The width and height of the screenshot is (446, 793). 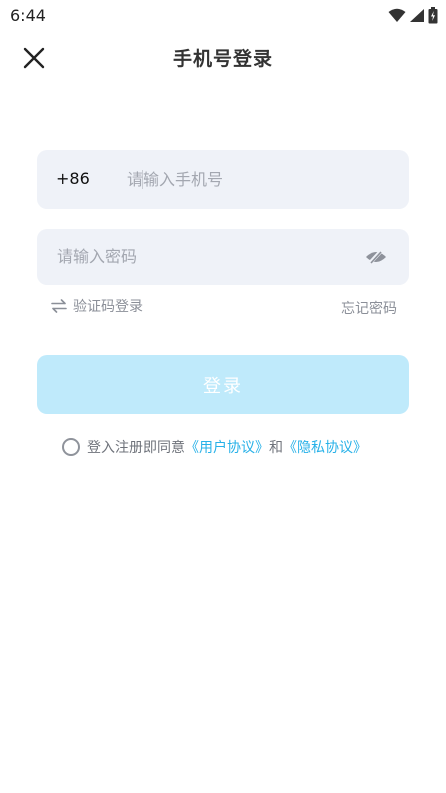 I want to click on agreement-checkbox, so click(x=71, y=447).